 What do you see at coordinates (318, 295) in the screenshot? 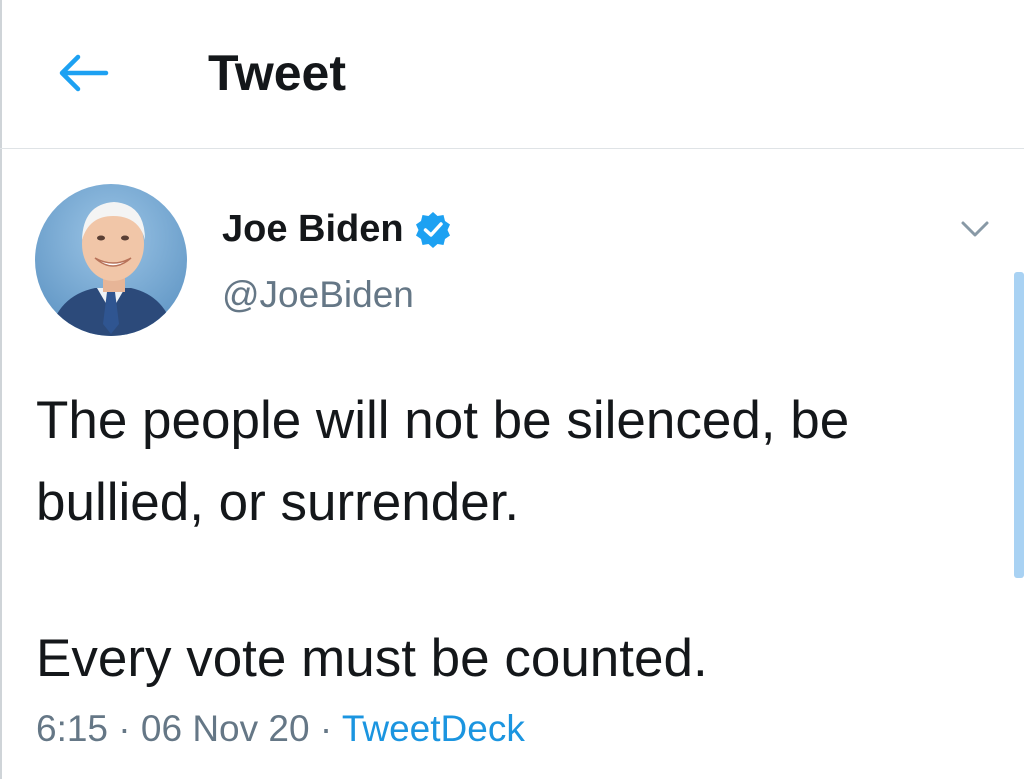
I see `author-handle: @JoeBiden` at bounding box center [318, 295].